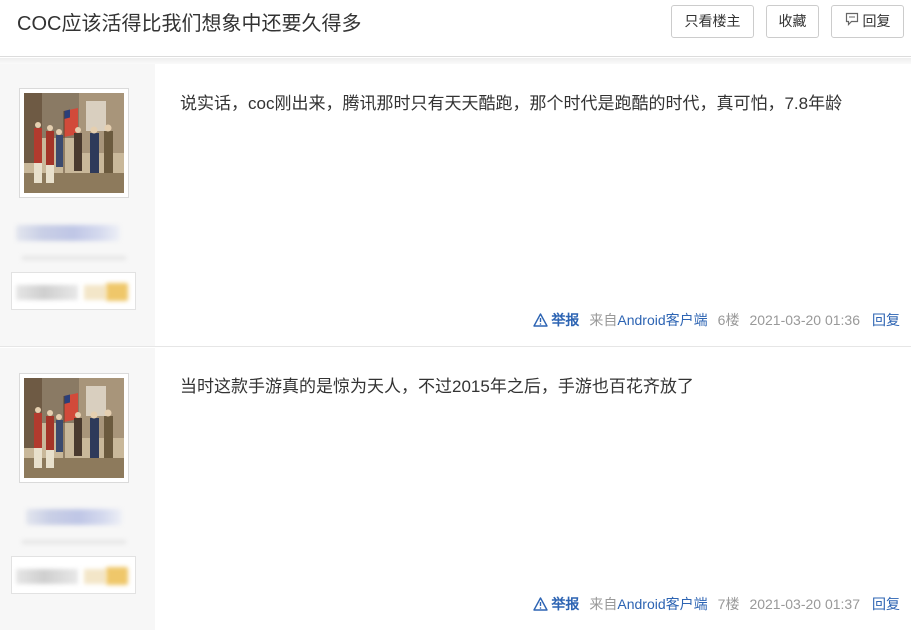 This screenshot has width=911, height=630. What do you see at coordinates (437, 386) in the screenshot?
I see `post-content: 当时这款手游真的是惊为天人，不过2015年之后，手游也百花齐放了` at bounding box center [437, 386].